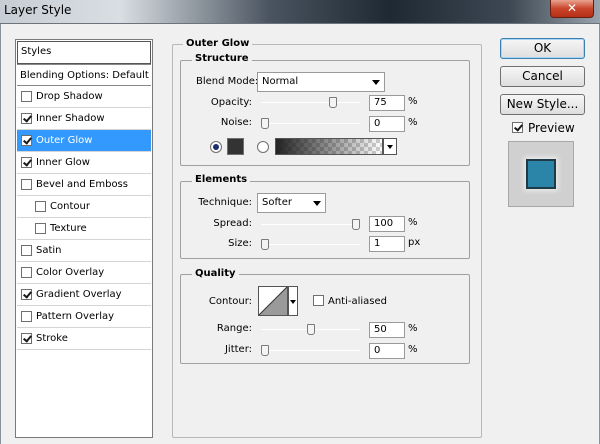 The height and width of the screenshot is (444, 600). What do you see at coordinates (387, 244) in the screenshot?
I see `size-field: 1` at bounding box center [387, 244].